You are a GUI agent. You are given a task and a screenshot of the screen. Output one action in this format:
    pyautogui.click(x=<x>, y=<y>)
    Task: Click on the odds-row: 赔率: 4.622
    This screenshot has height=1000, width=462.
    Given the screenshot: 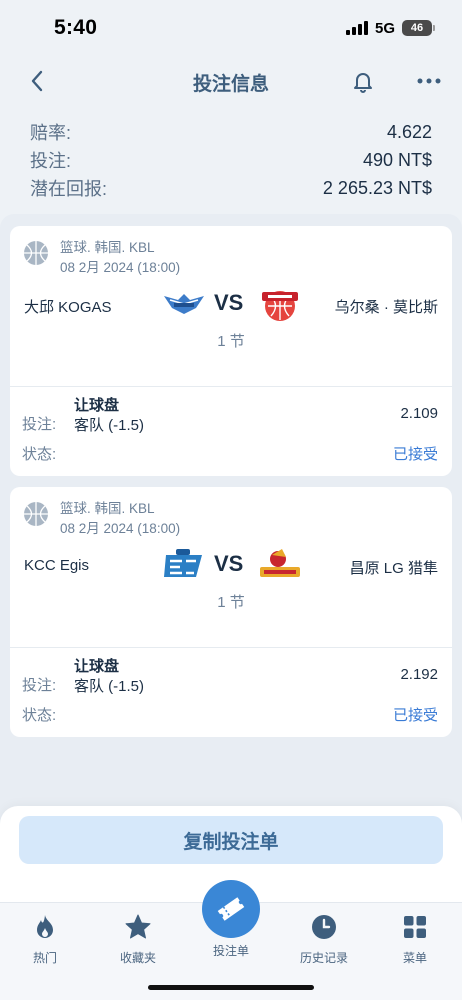 What is the action you would take?
    pyautogui.click(x=231, y=132)
    